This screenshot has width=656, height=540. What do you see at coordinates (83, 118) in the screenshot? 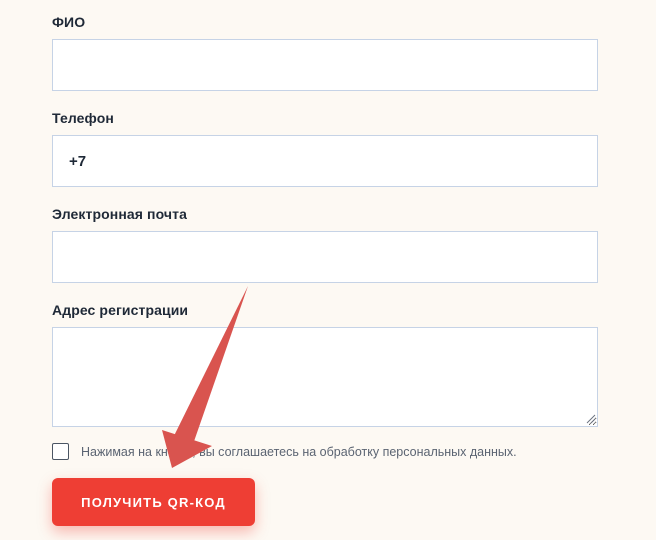
I see `phone-label: Телефон` at bounding box center [83, 118].